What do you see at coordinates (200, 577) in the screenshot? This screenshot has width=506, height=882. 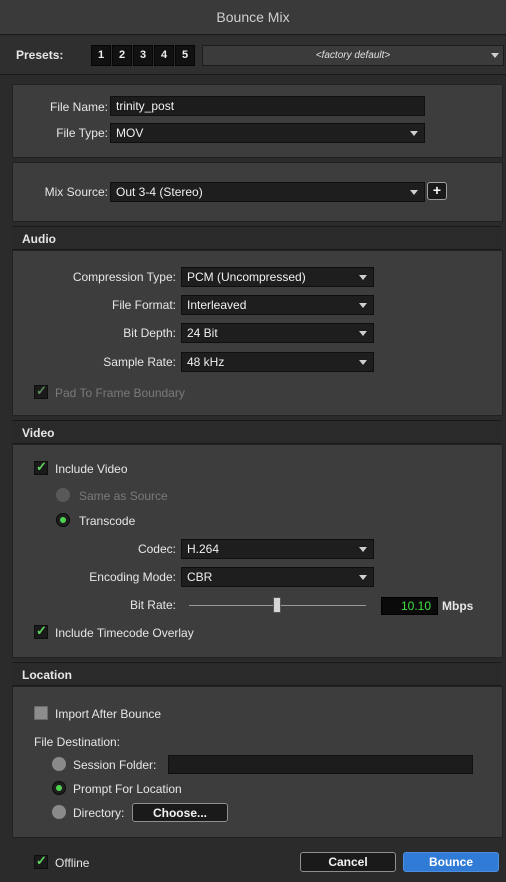 I see `encoding-mode-value: CBR` at bounding box center [200, 577].